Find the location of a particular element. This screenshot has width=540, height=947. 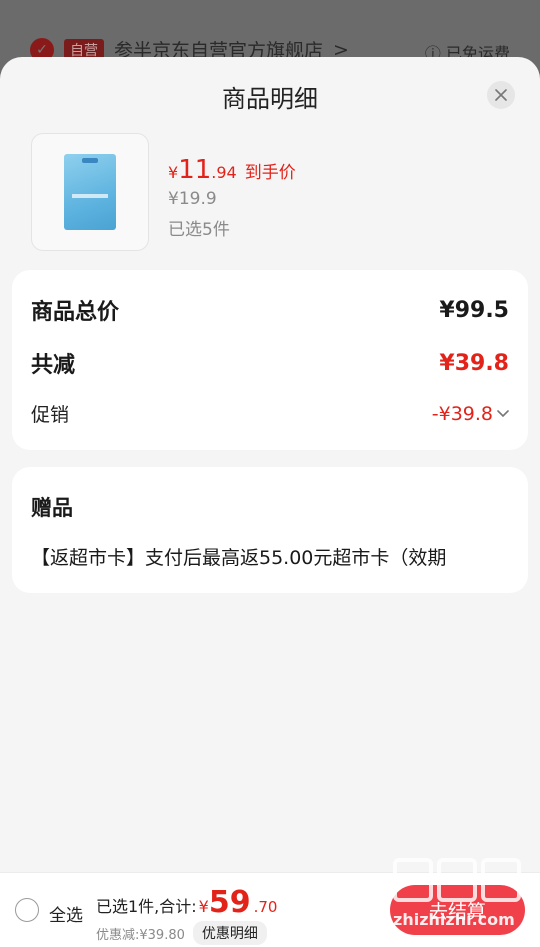

price-decimal: .94 is located at coordinates (224, 172).